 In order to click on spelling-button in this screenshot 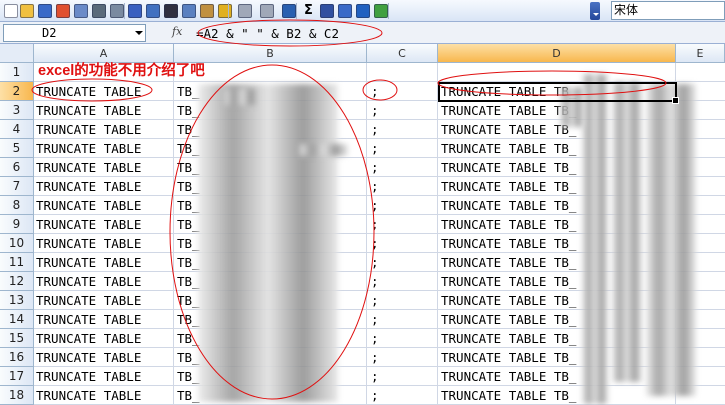, I will do `click(135, 11)`.